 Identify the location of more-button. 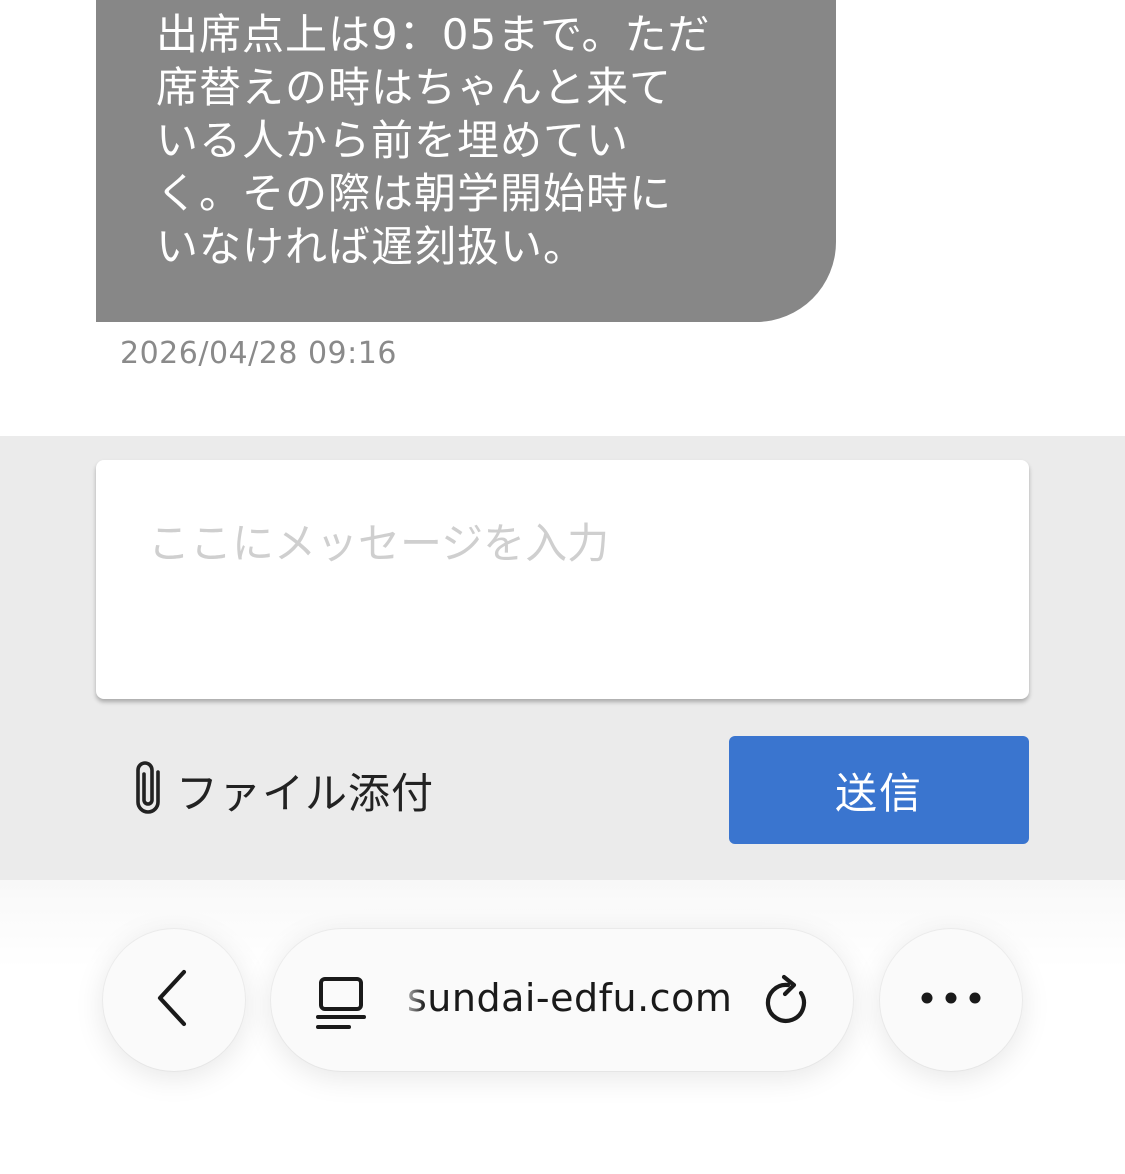
(951, 1000).